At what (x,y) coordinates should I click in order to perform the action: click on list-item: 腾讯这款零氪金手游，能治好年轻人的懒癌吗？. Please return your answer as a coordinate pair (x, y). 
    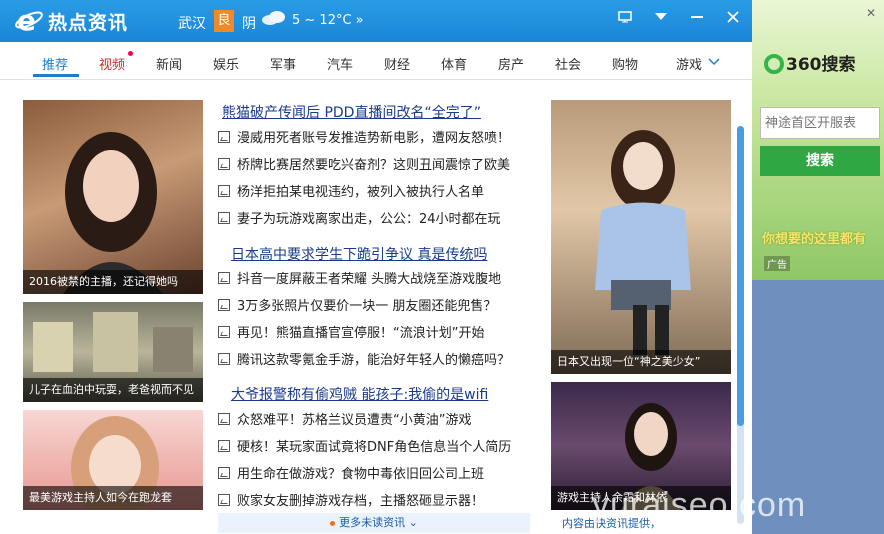
    Looking at the image, I should click on (364, 358).